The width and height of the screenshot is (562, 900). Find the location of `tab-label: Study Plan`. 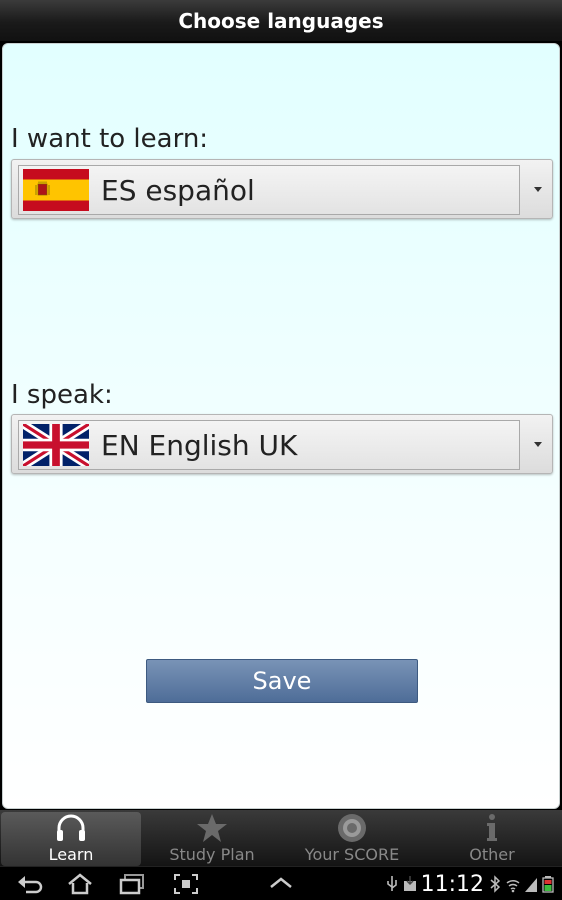

tab-label: Study Plan is located at coordinates (212, 854).